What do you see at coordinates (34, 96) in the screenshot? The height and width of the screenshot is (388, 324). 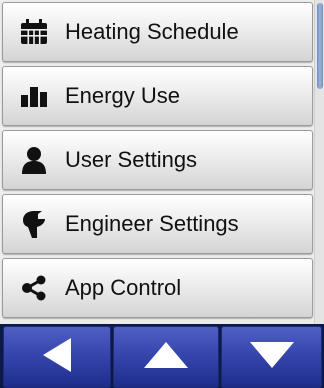 I see `bar-chart-icon` at bounding box center [34, 96].